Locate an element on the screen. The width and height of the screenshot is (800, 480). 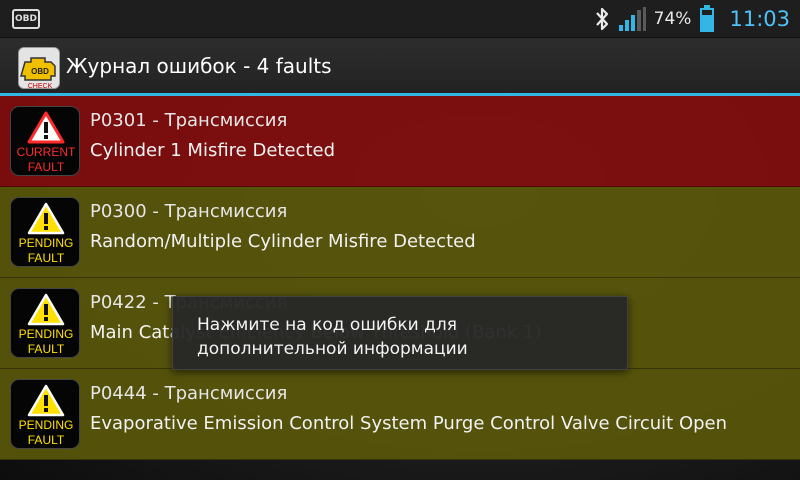
fault-code: P0444 - Трансмиссия is located at coordinates (189, 393).